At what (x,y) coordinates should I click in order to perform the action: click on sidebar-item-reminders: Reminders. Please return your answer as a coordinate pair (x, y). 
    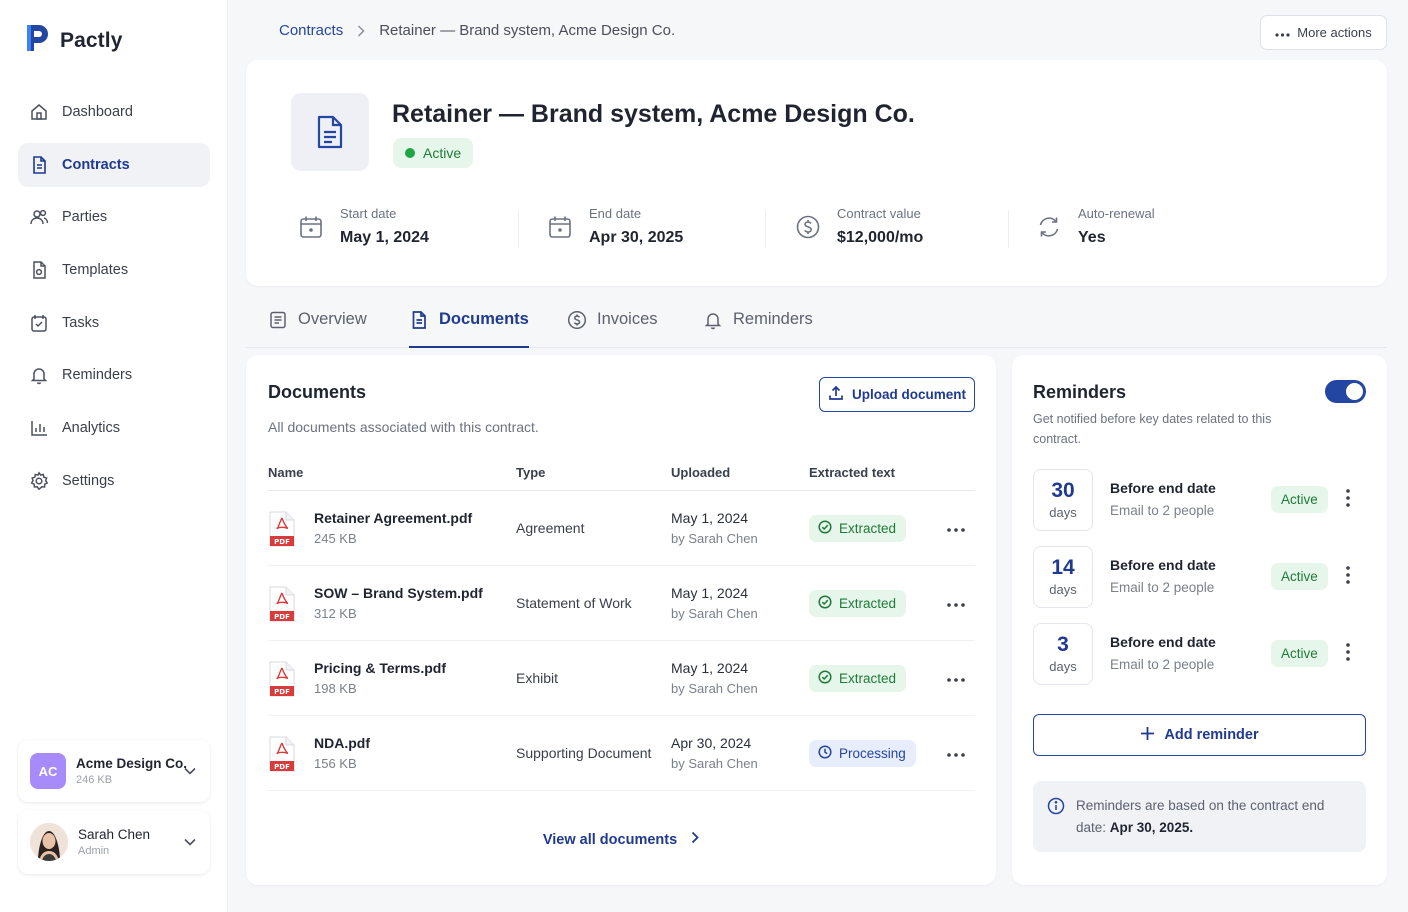
    Looking at the image, I should click on (114, 375).